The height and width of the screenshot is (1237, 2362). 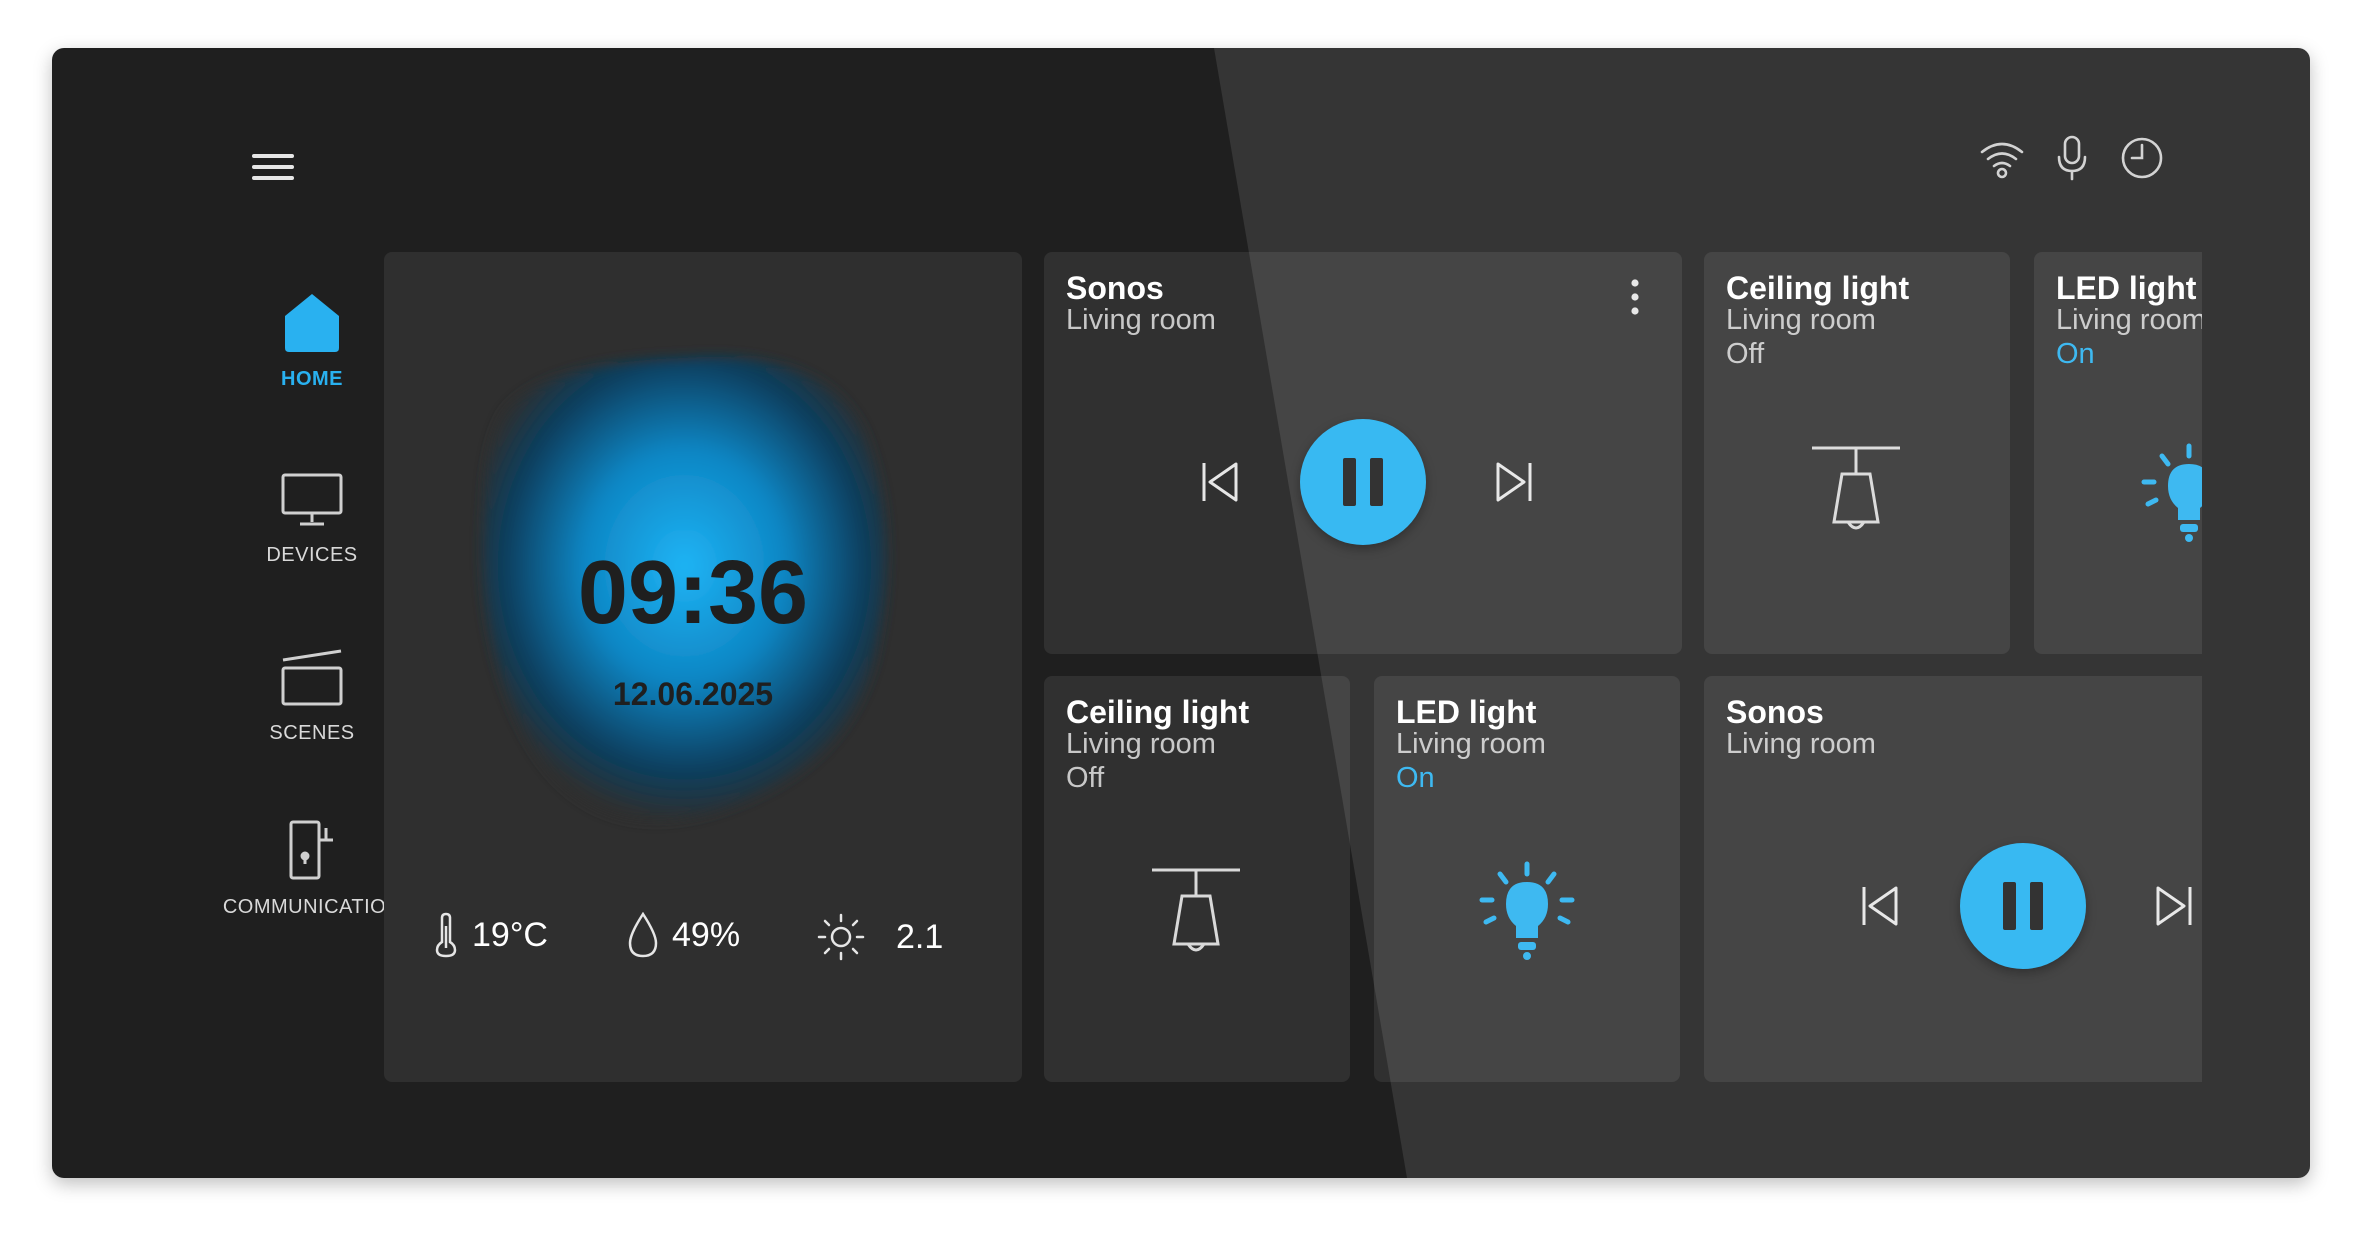 I want to click on clock-button, so click(x=2142, y=158).